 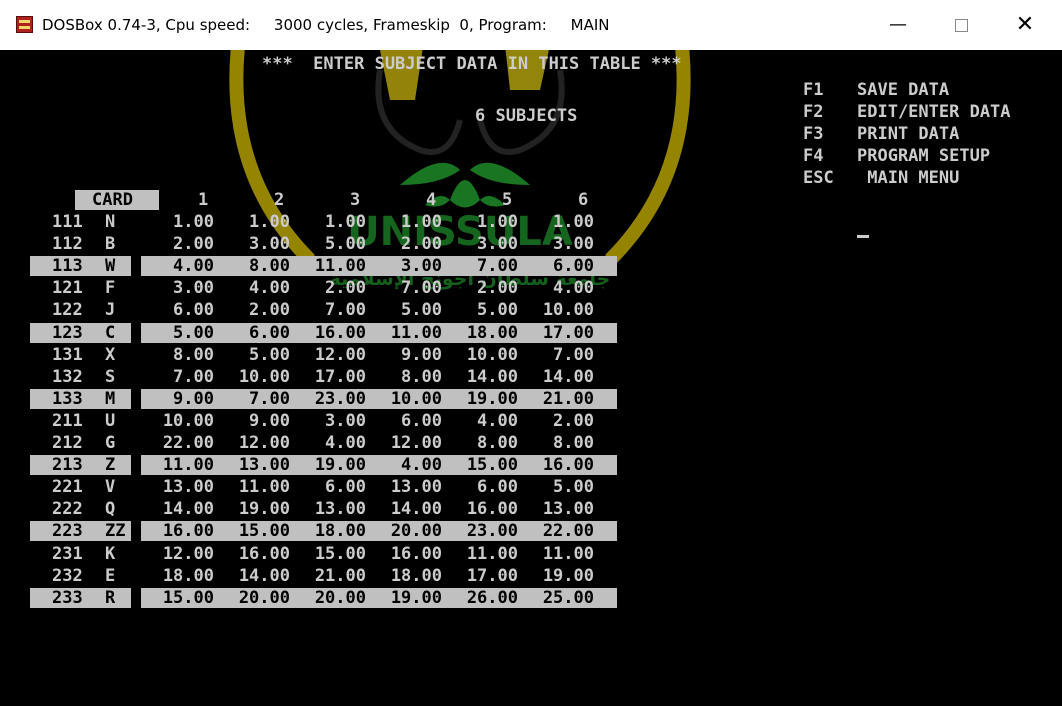 I want to click on menu-key-f1: F1, so click(x=813, y=90).